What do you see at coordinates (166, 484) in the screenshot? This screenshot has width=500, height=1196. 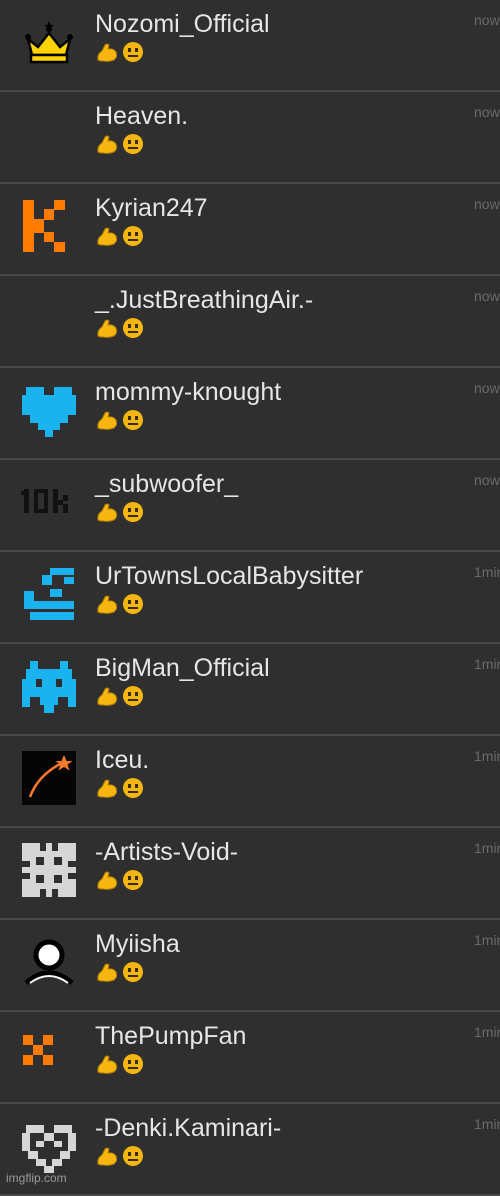 I see `username: _subwoofer_` at bounding box center [166, 484].